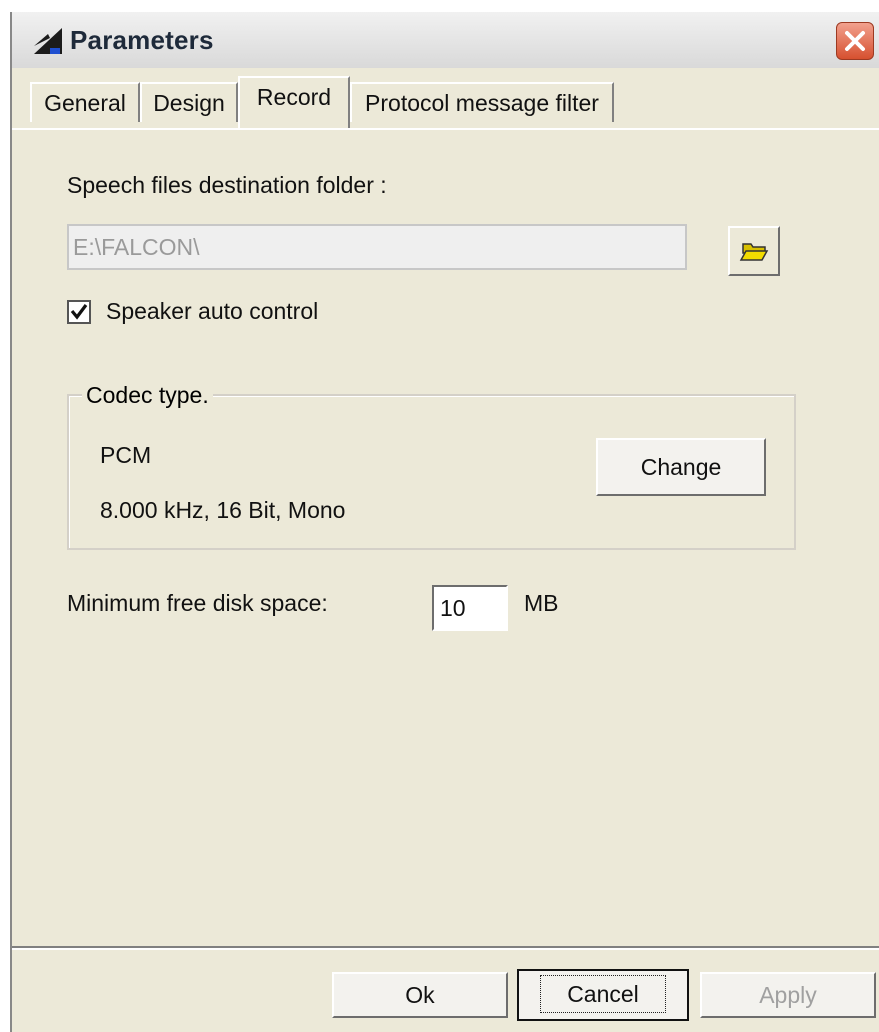  I want to click on cancel-button-label: Cancel, so click(603, 994).